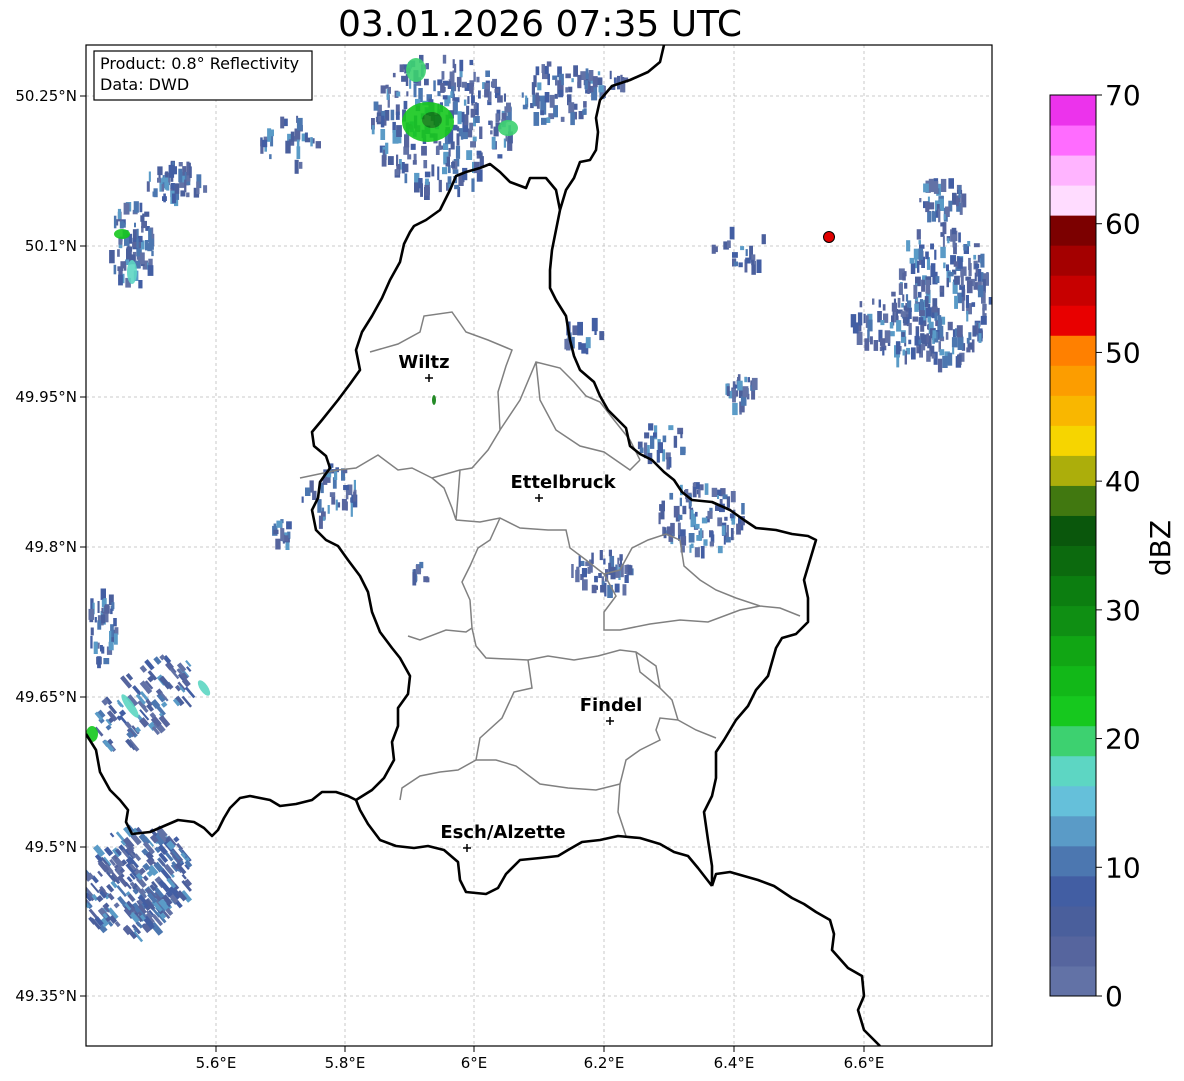 The image size is (1184, 1081). What do you see at coordinates (46, 996) in the screenshot?
I see `lat-tick-label: 49.35°N` at bounding box center [46, 996].